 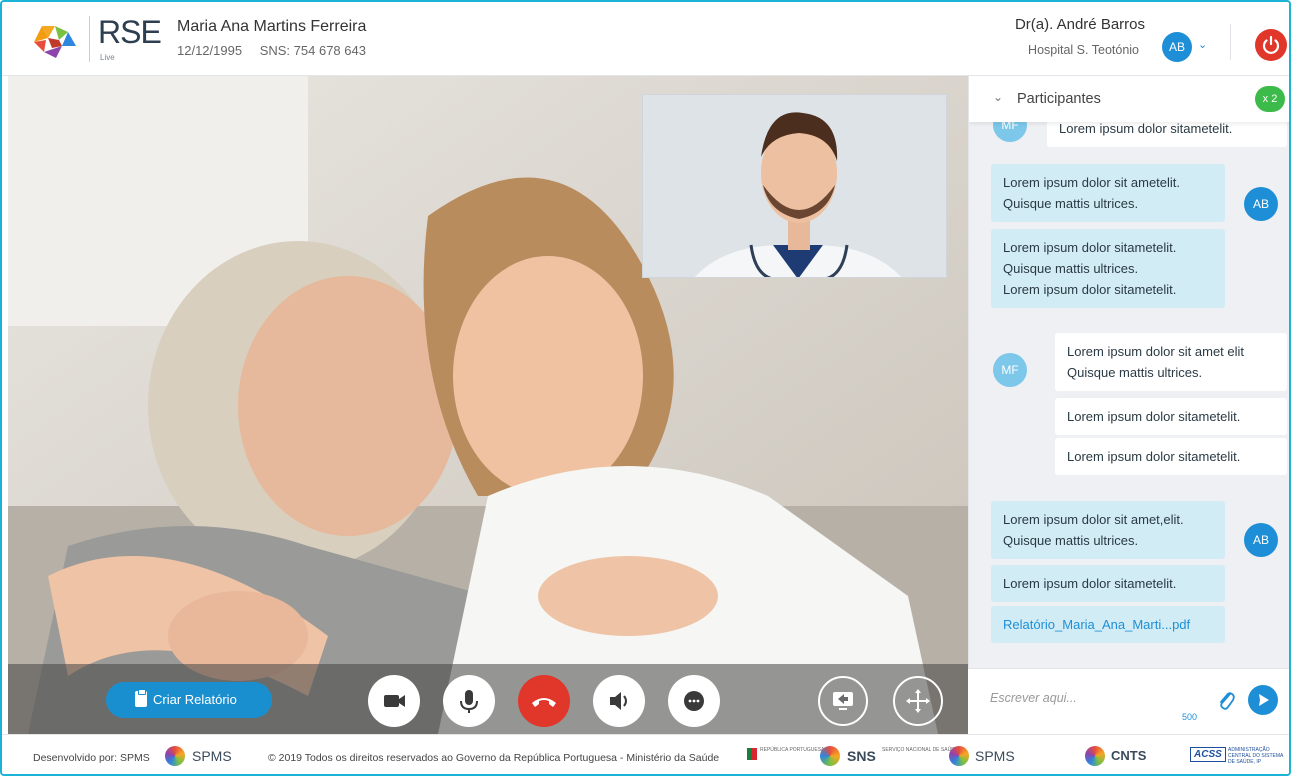 I want to click on speaker-icon, so click(x=618, y=701).